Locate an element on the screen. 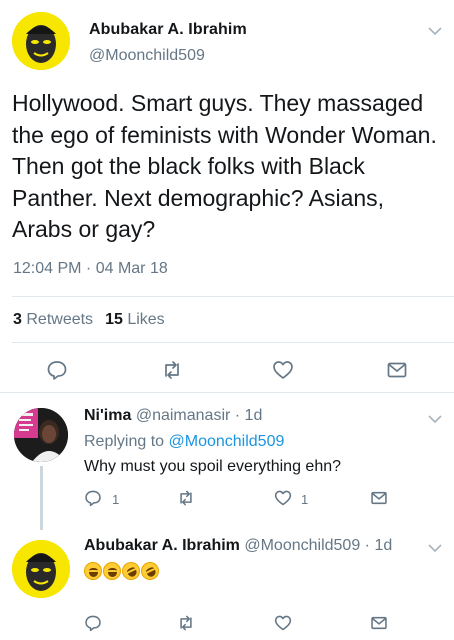 The width and height of the screenshot is (454, 640). like-count: 1 is located at coordinates (305, 499).